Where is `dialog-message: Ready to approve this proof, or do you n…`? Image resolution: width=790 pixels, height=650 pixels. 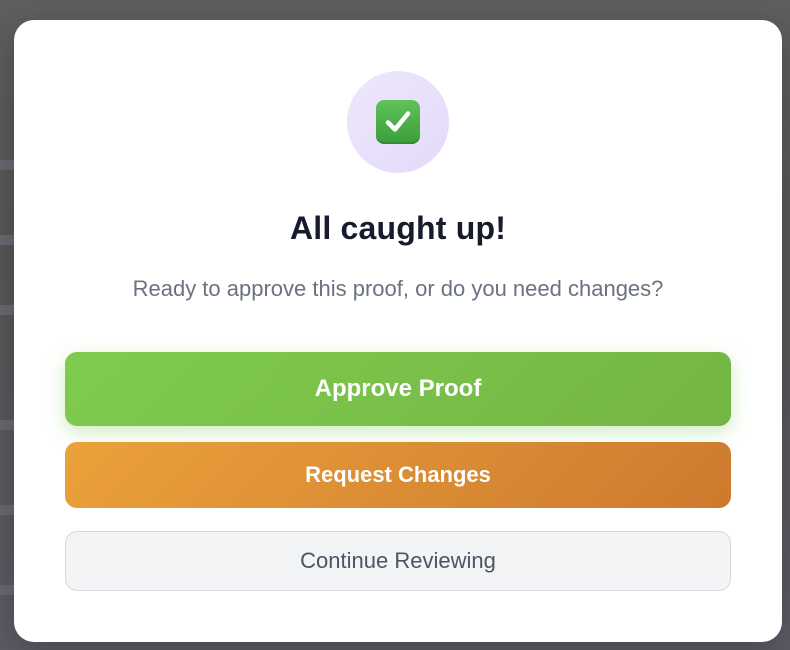 dialog-message: Ready to approve this proof, or do you n… is located at coordinates (398, 288).